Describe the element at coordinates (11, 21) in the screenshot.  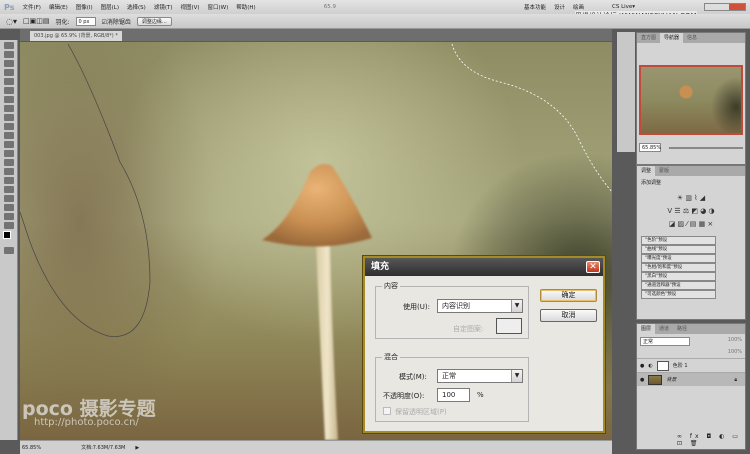
I see `lasso-tool-icon: ◌▾` at that location.